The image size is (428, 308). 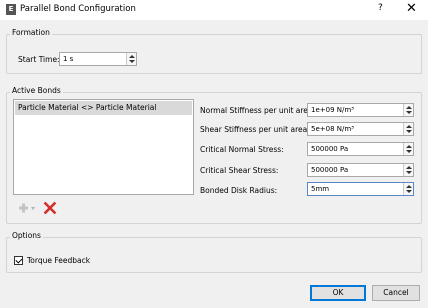 I want to click on options-group, so click(x=214, y=255).